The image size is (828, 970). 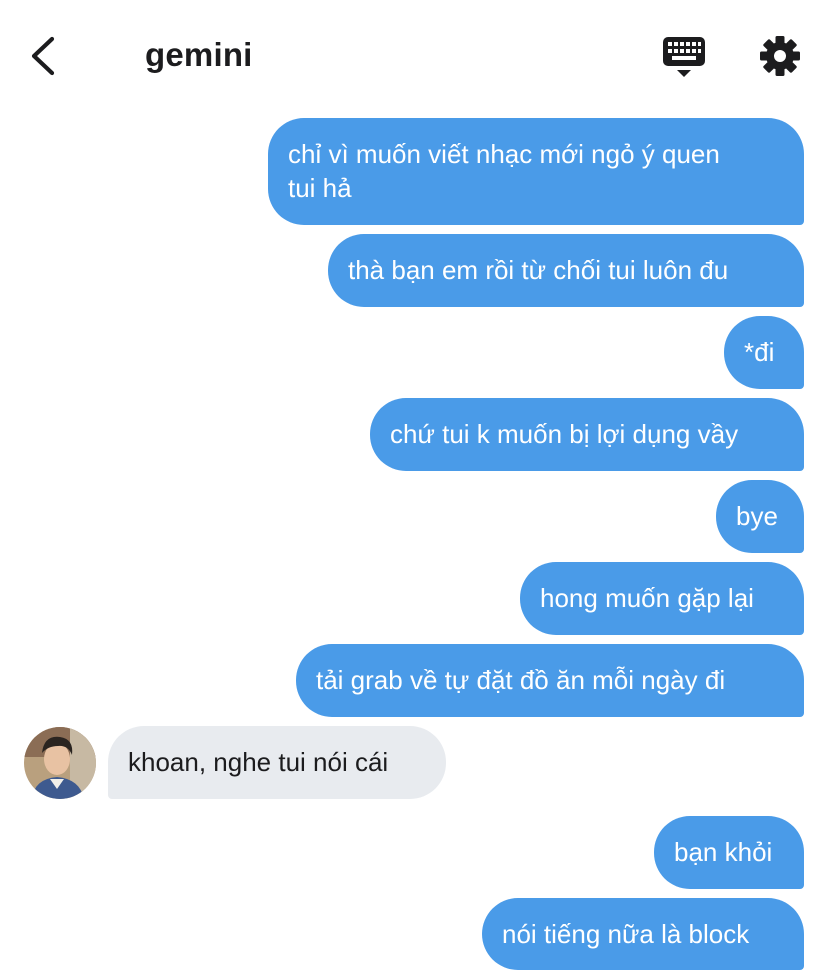 I want to click on keyboard-icon, so click(x=684, y=57).